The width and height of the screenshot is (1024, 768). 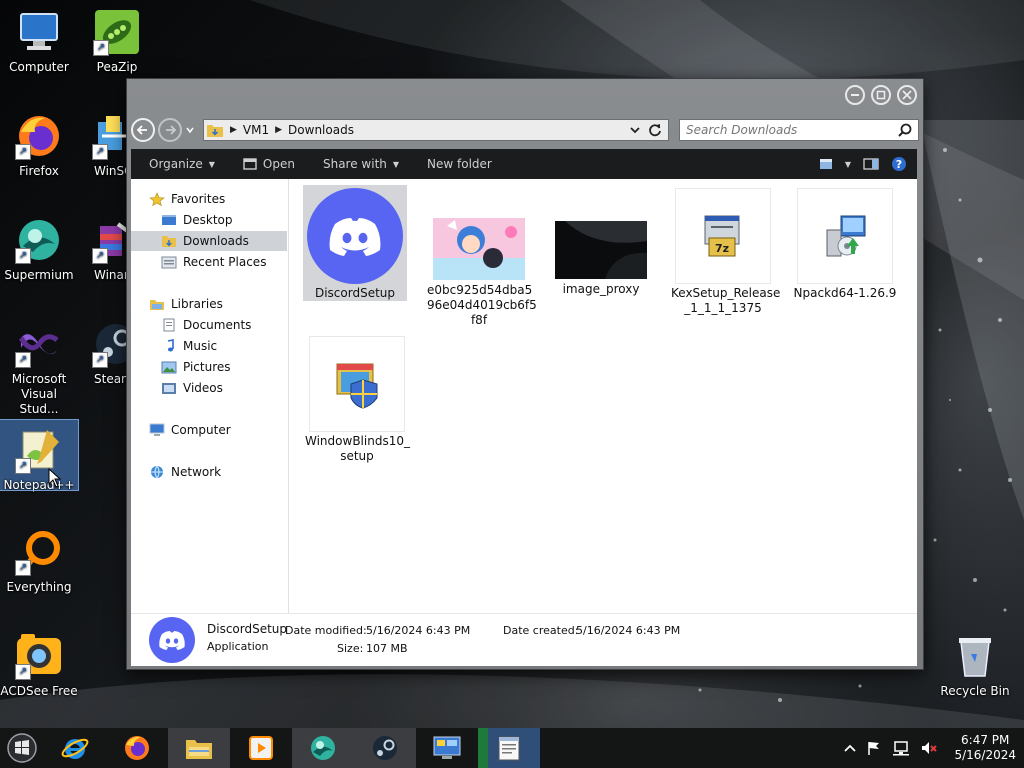 I want to click on nav-downloads: Downloads, so click(x=209, y=241).